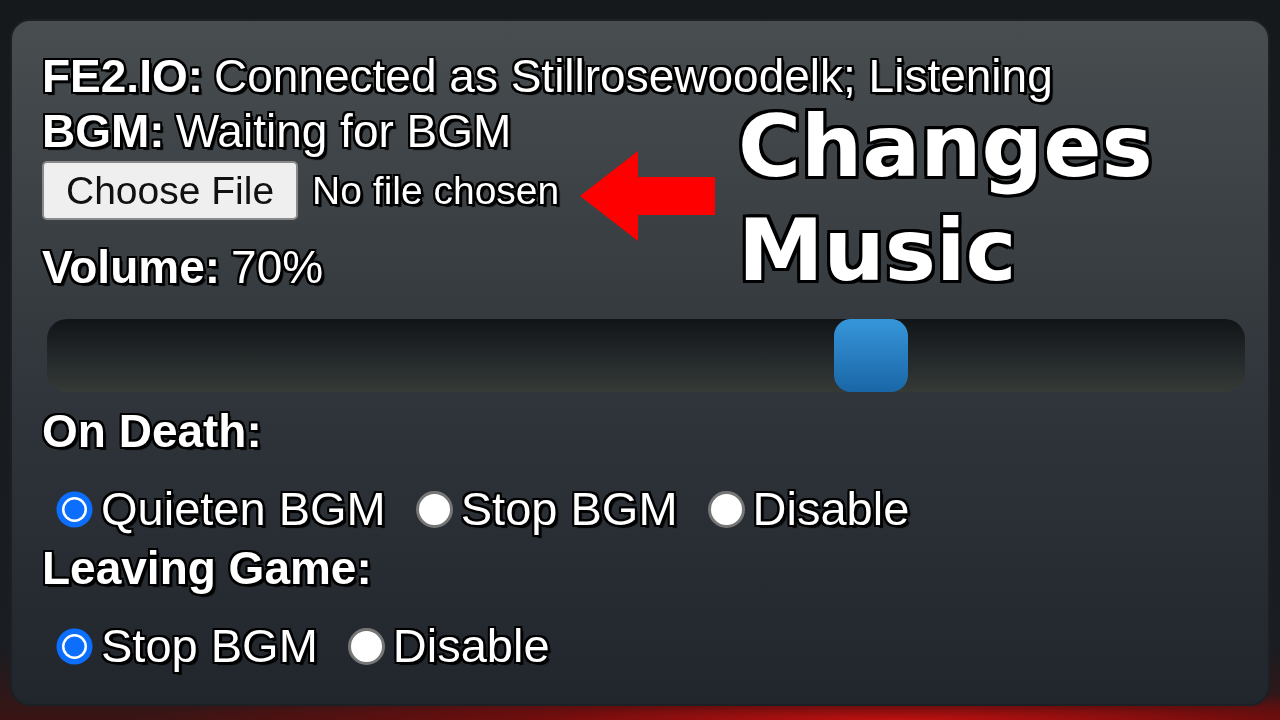  I want to click on status-value: Waiting for BGM, so click(343, 131).